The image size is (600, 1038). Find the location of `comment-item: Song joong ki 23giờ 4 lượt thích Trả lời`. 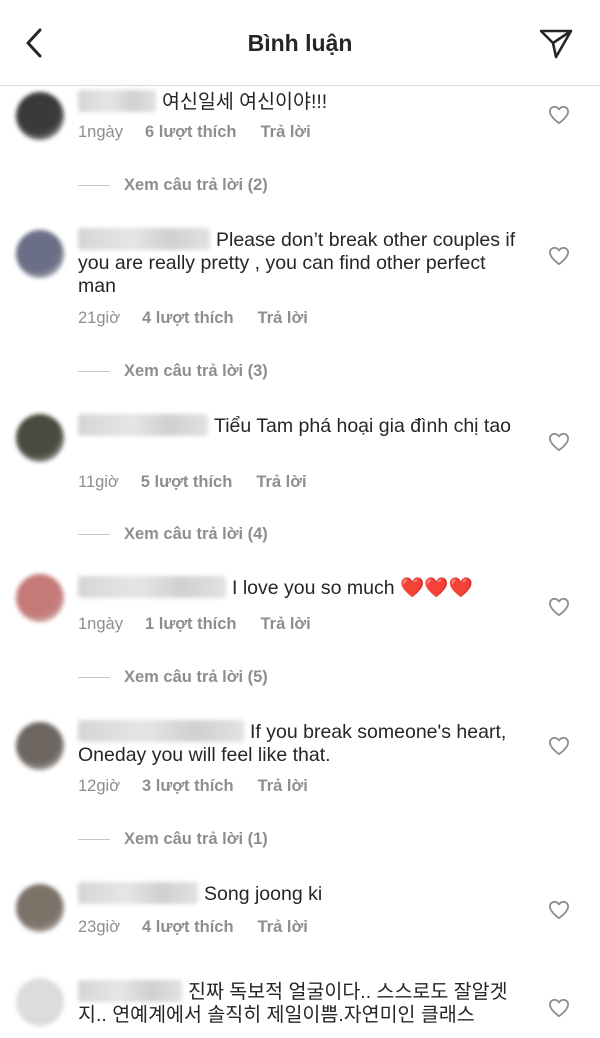

comment-item: Song joong ki 23giờ 4 lượt thích Trả lời is located at coordinates (300, 918).